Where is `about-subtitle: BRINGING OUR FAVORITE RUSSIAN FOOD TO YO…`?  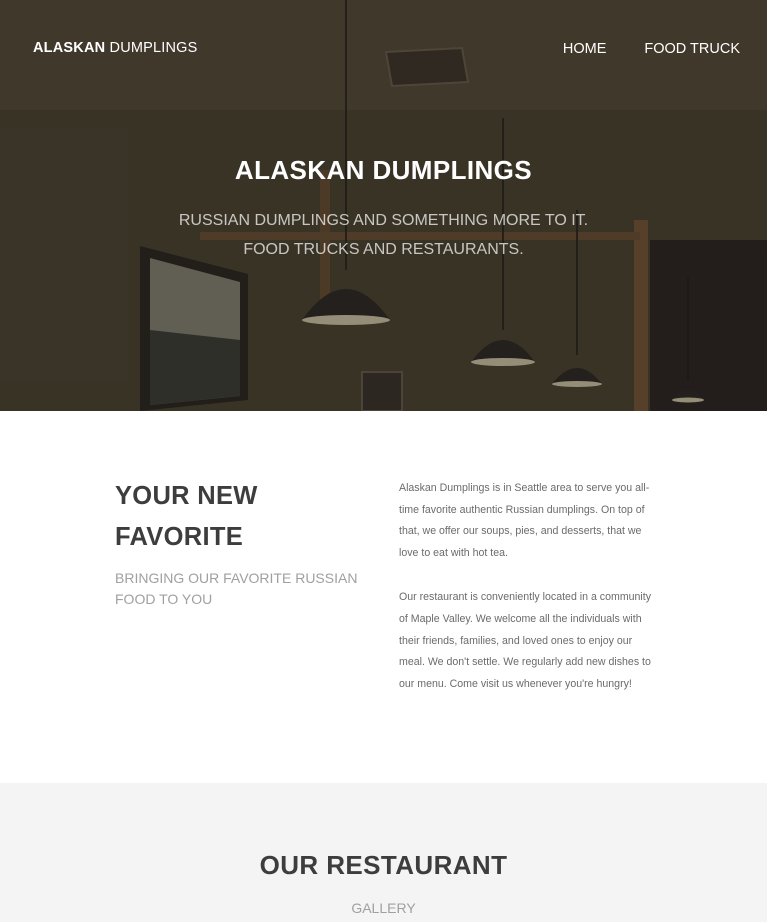 about-subtitle: BRINGING OUR FAVORITE RUSSIAN FOOD TO YO… is located at coordinates (236, 588).